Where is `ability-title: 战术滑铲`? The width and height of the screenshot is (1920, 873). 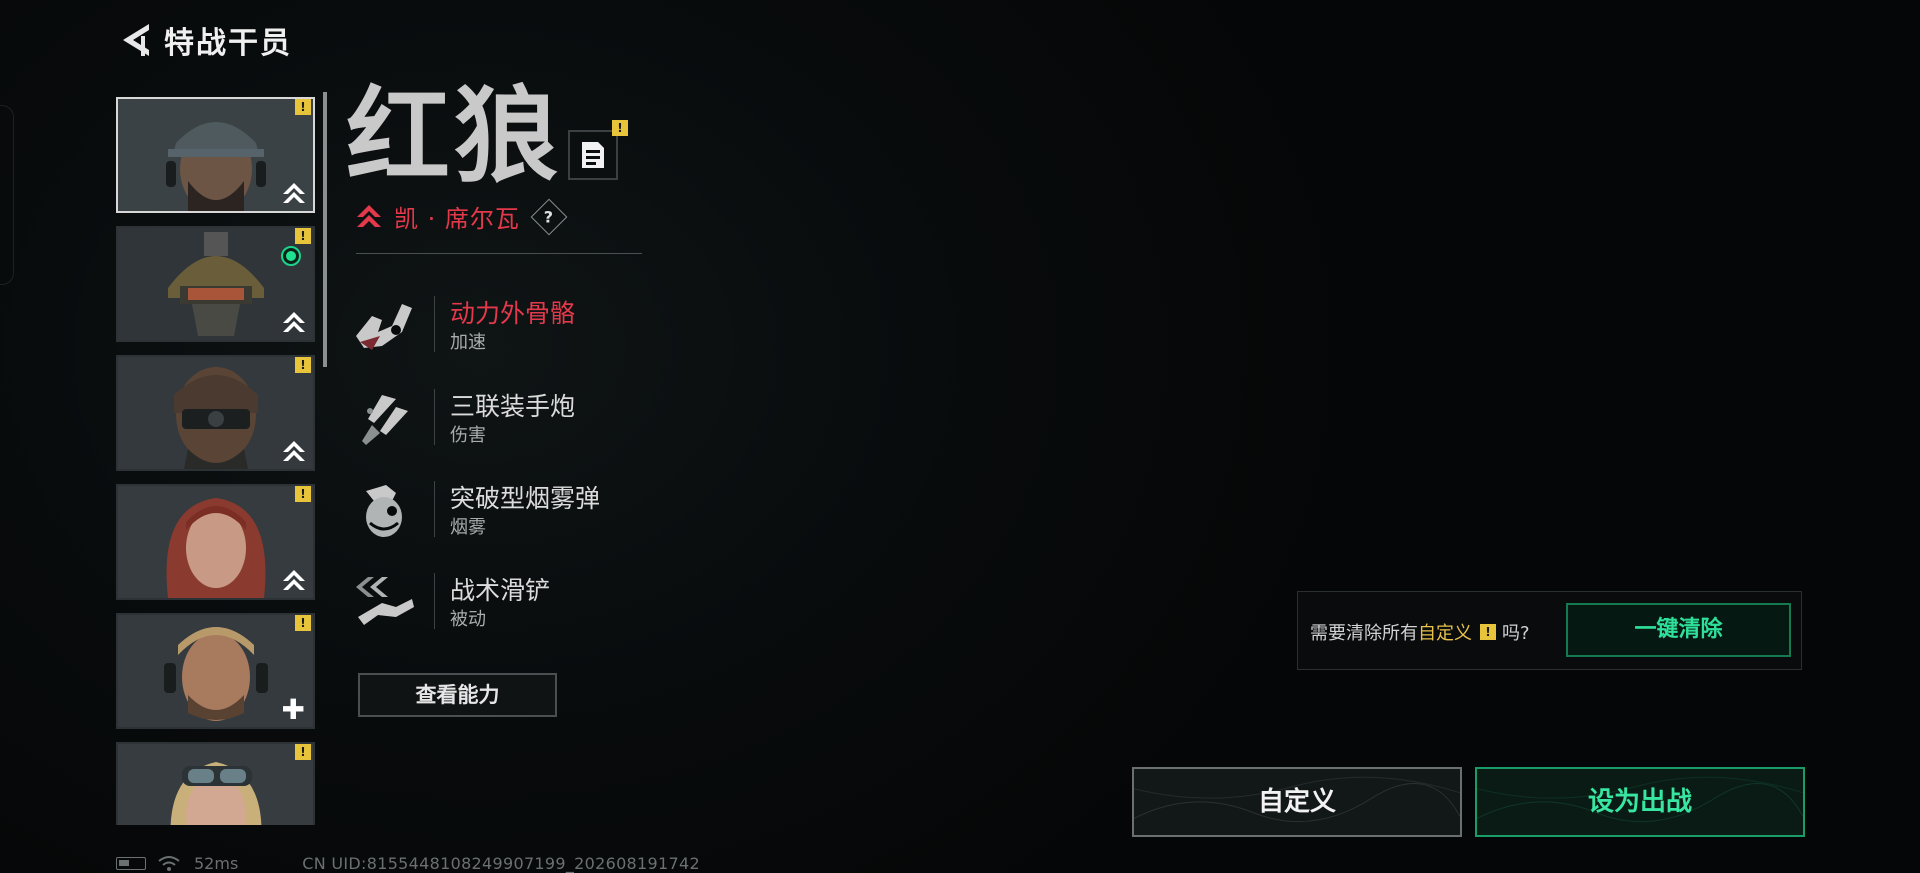
ability-title: 战术滑铲 is located at coordinates (500, 590).